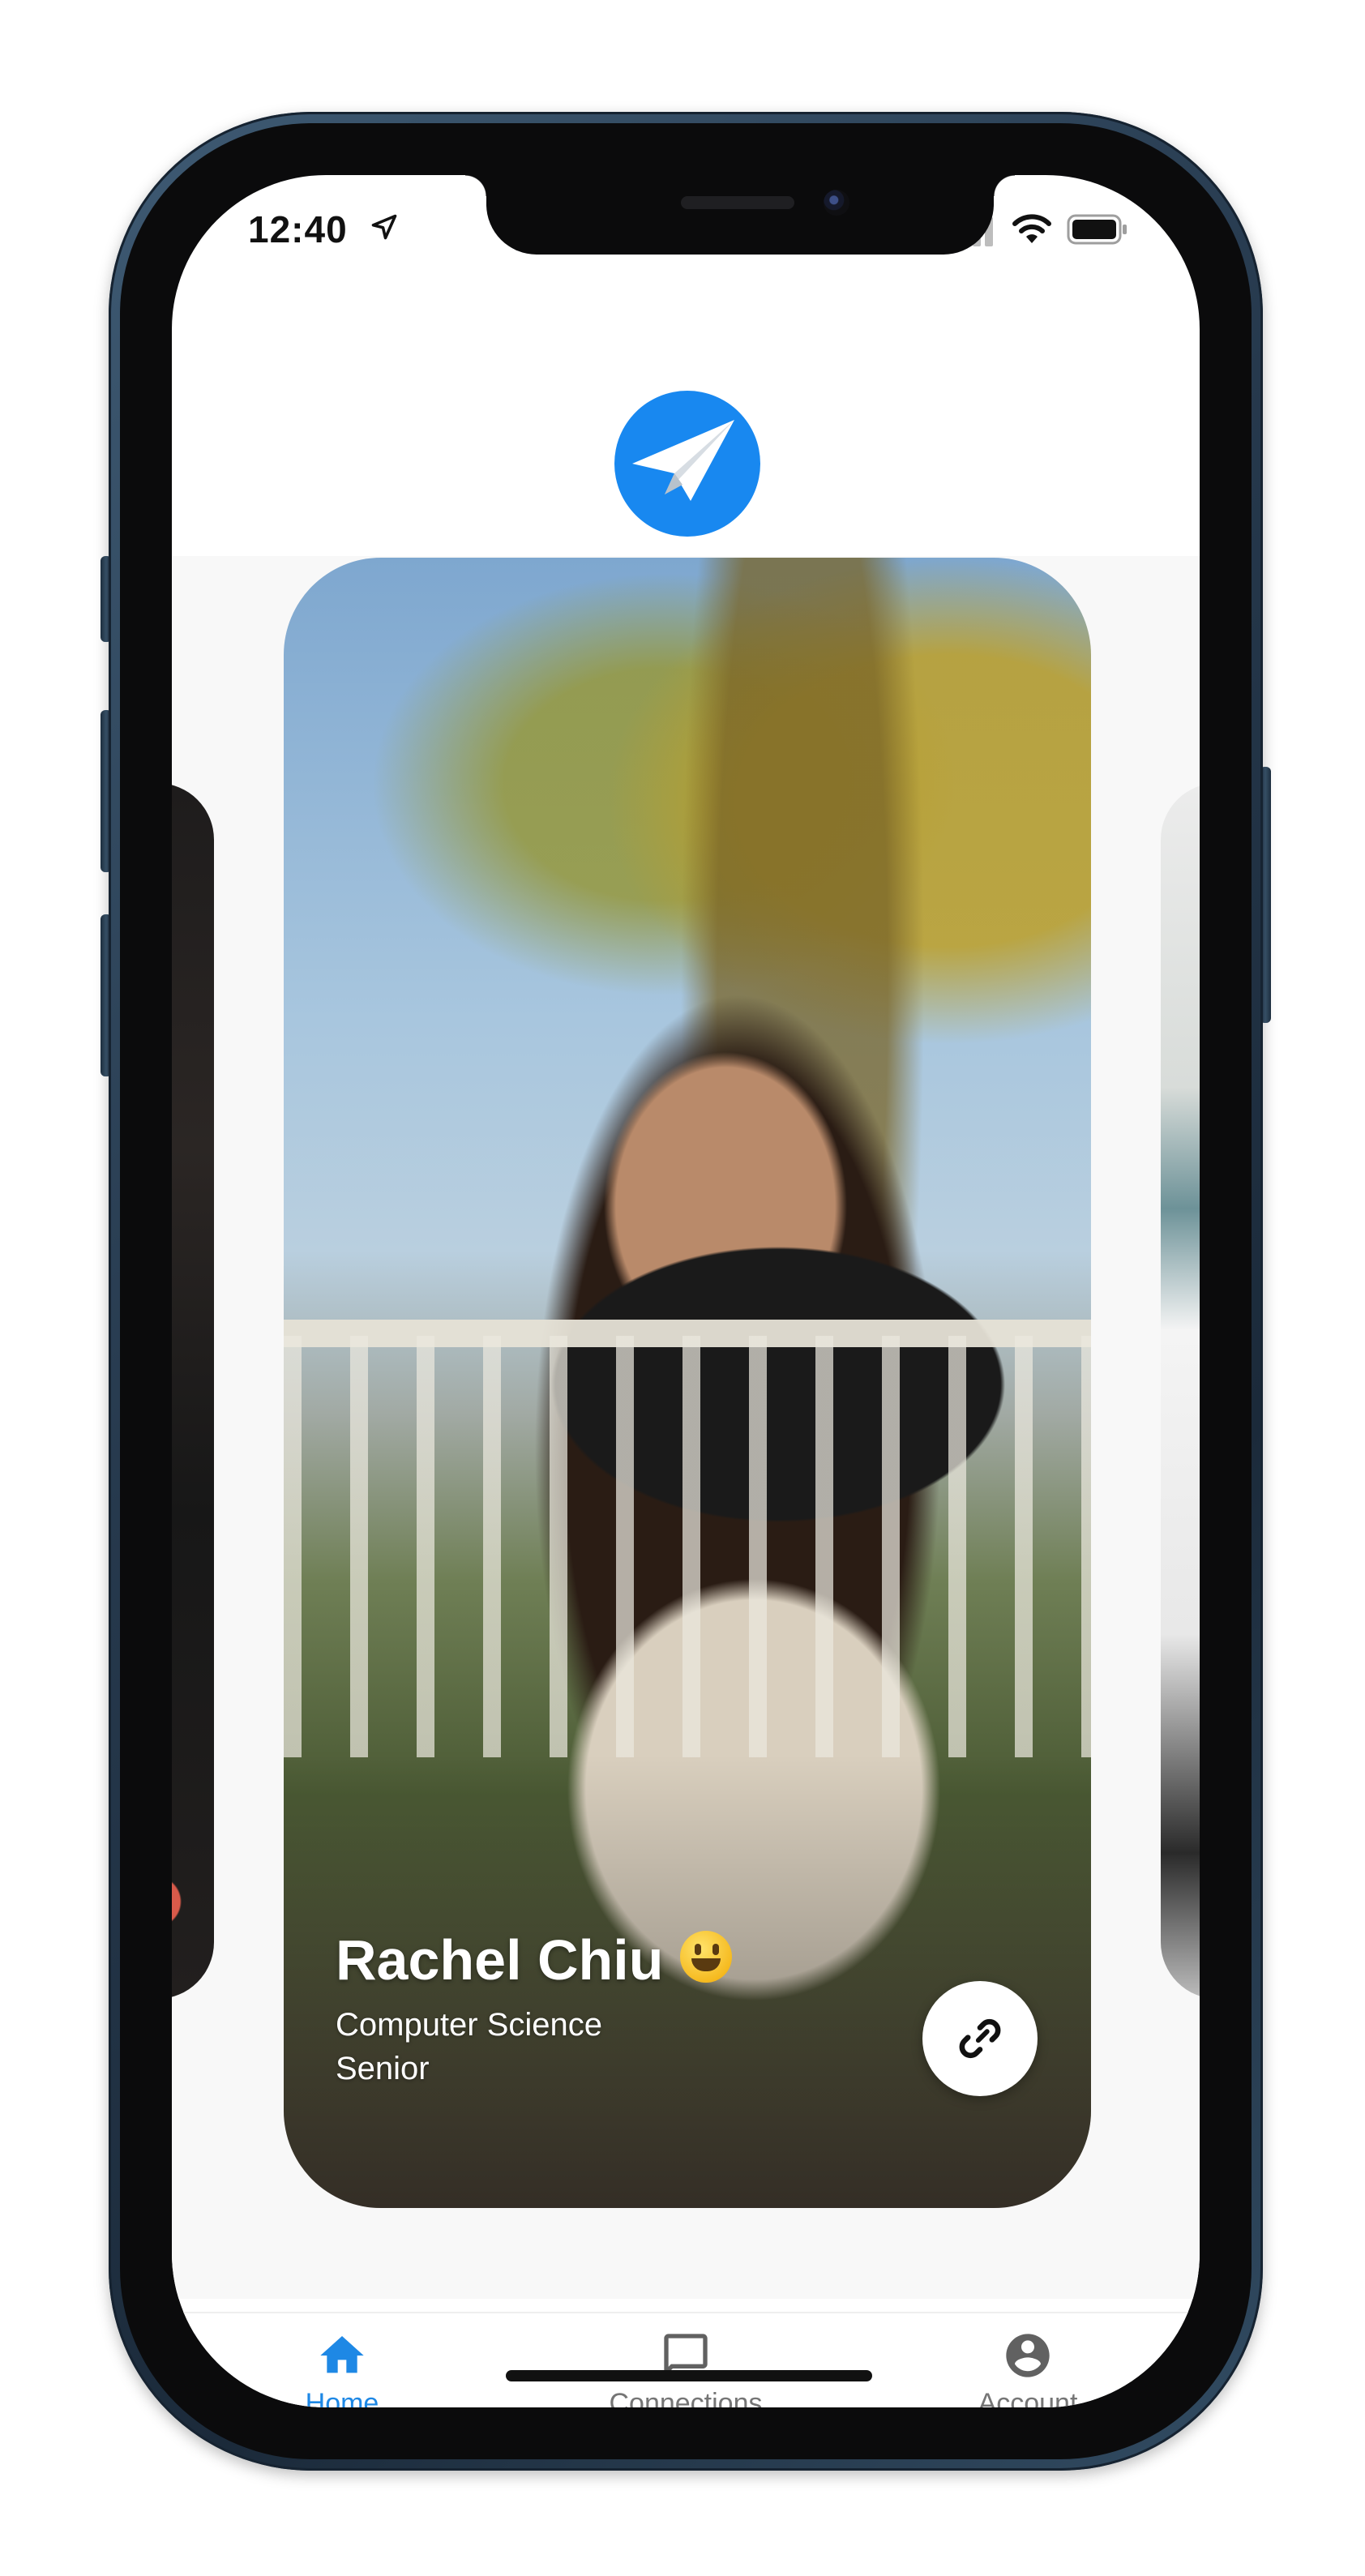 This screenshot has height=2576, width=1365. What do you see at coordinates (737, 202) in the screenshot?
I see `earpiece-speaker` at bounding box center [737, 202].